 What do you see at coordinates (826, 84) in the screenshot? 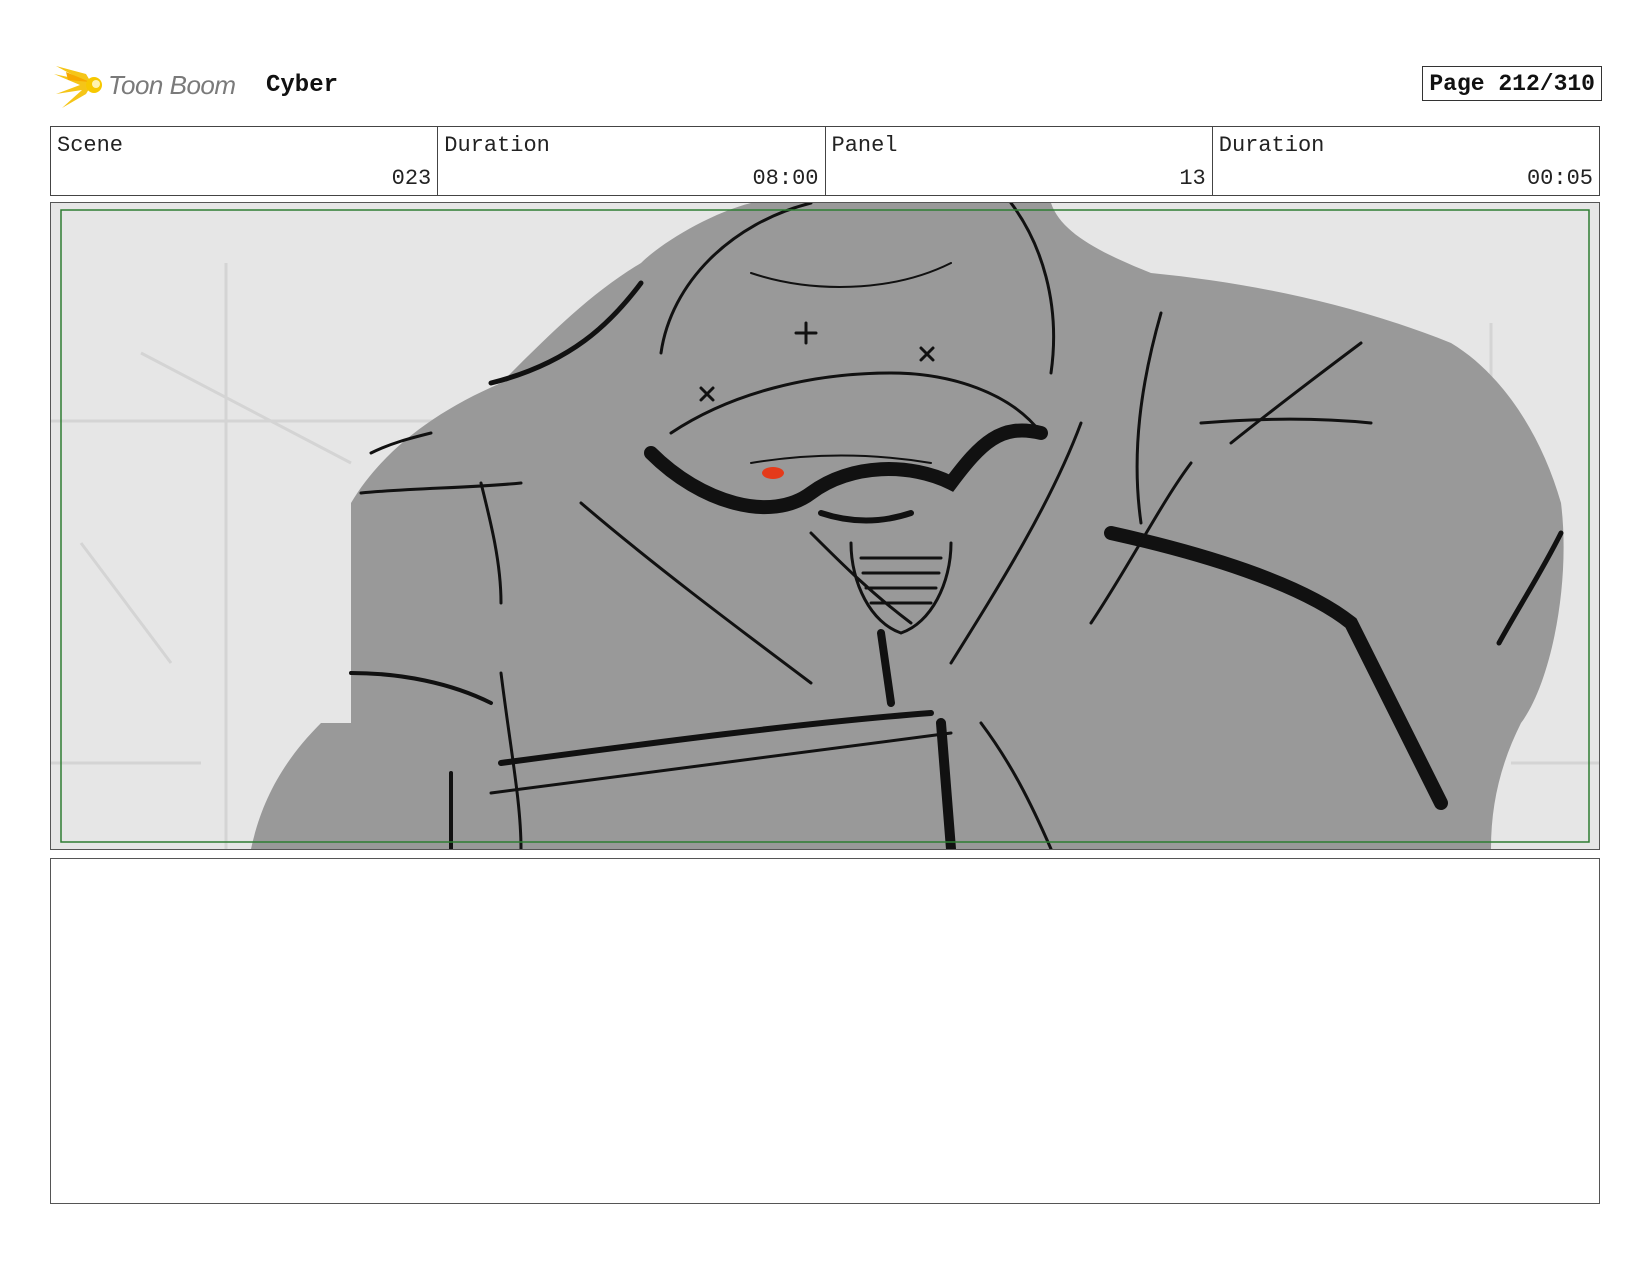
I see `storyboard-header: Toon Boom Cyber Page 212/310` at bounding box center [826, 84].